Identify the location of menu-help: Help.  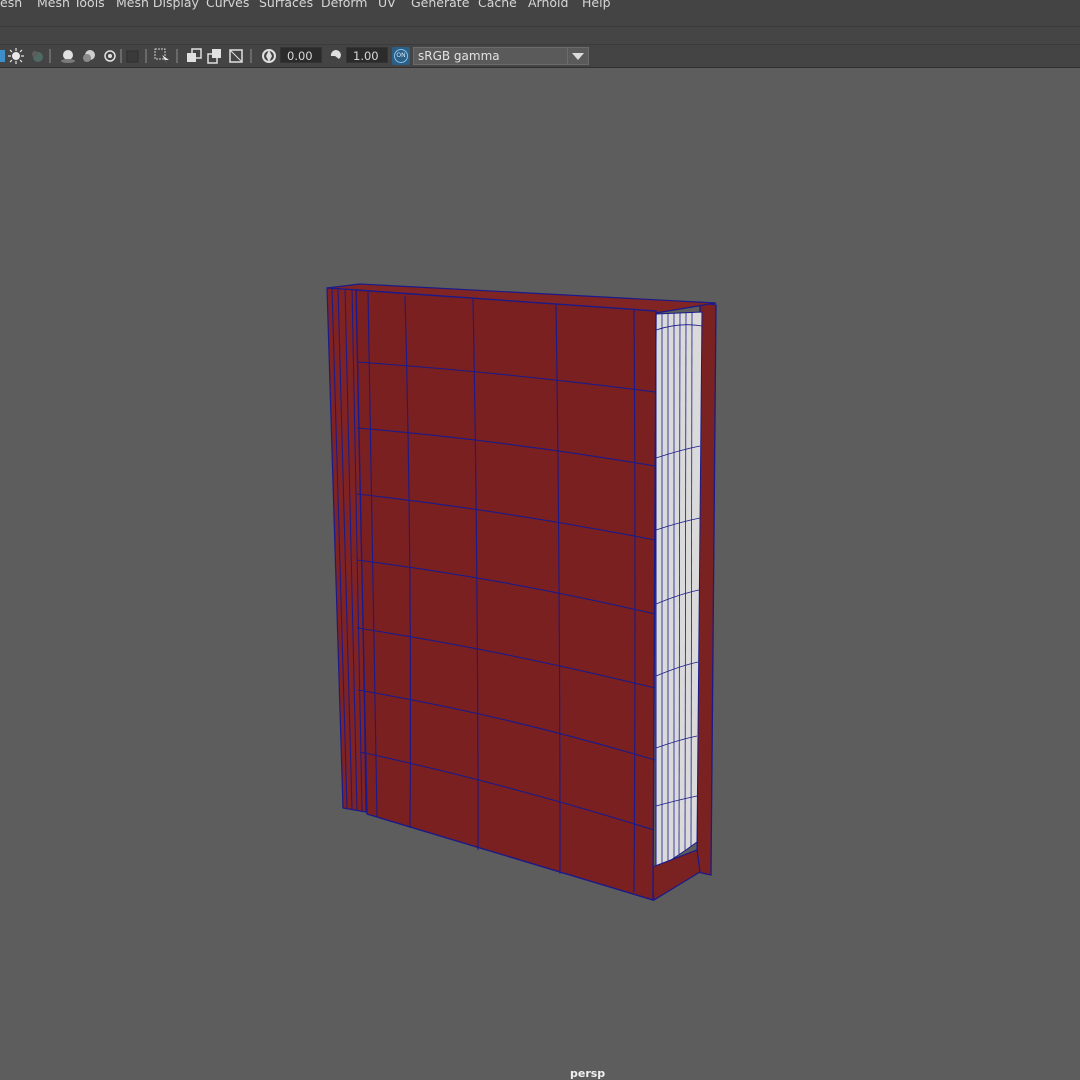
(596, 5).